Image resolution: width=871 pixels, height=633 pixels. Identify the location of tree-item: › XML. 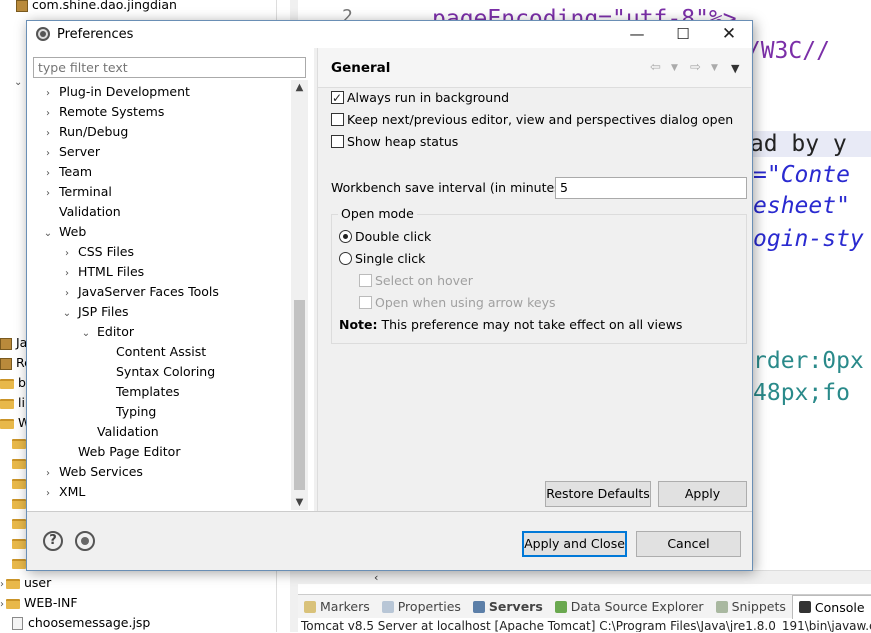
(63, 492).